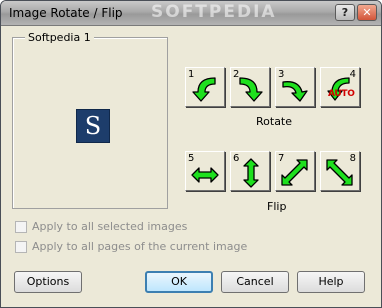 The height and width of the screenshot is (308, 382). What do you see at coordinates (341, 94) in the screenshot?
I see `auto-badge: AUTO` at bounding box center [341, 94].